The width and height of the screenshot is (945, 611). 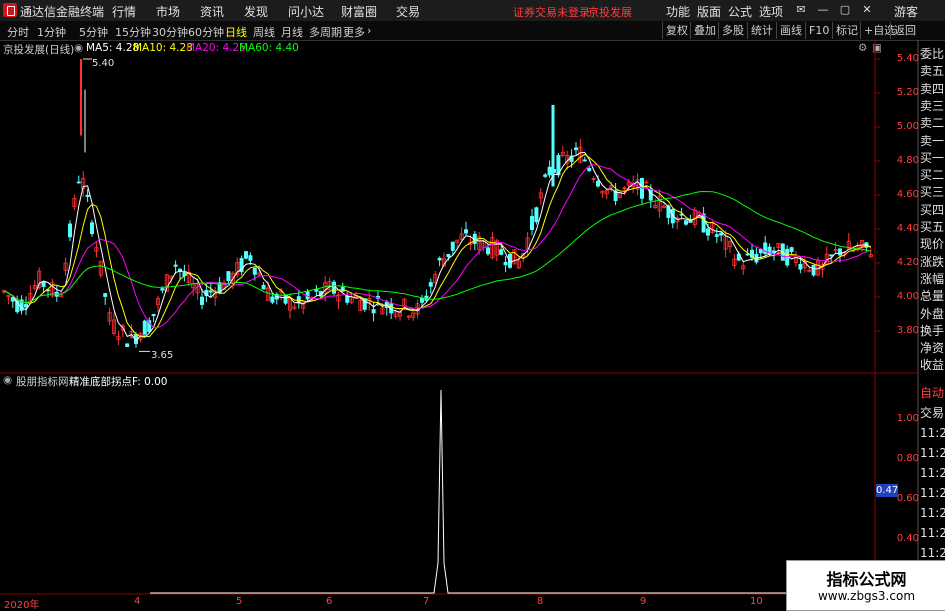 I want to click on menu-layout: 版面, so click(x=709, y=11).